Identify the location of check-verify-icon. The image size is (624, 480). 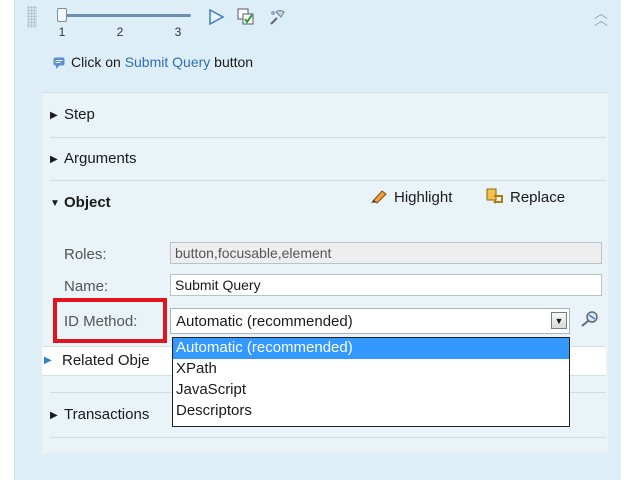
(246, 19).